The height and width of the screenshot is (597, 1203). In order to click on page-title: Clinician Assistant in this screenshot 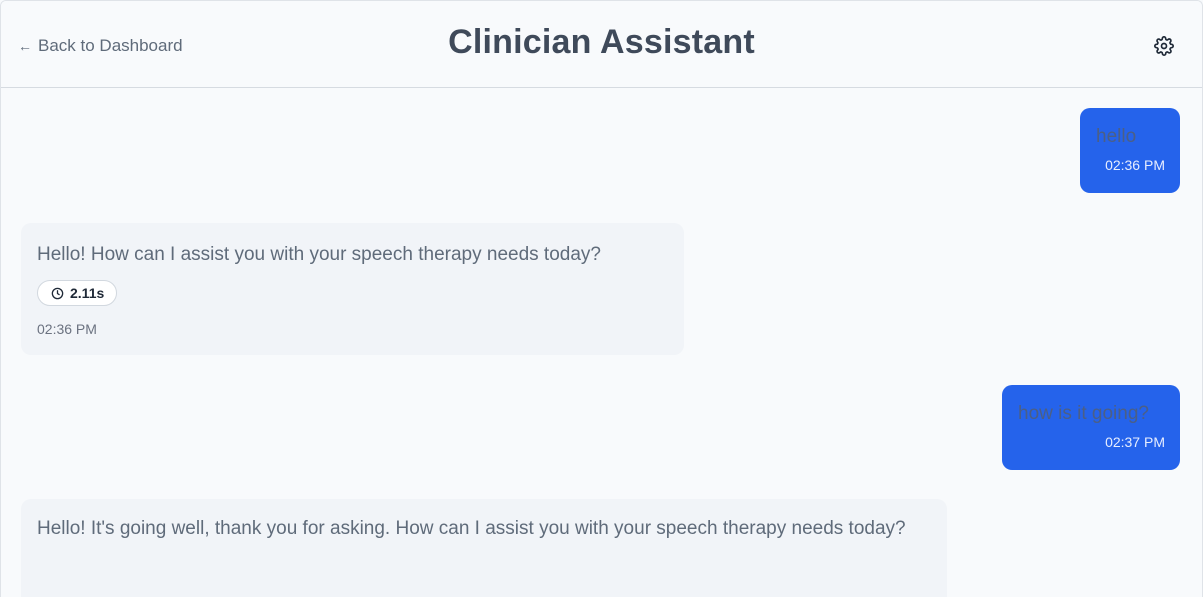, I will do `click(601, 42)`.